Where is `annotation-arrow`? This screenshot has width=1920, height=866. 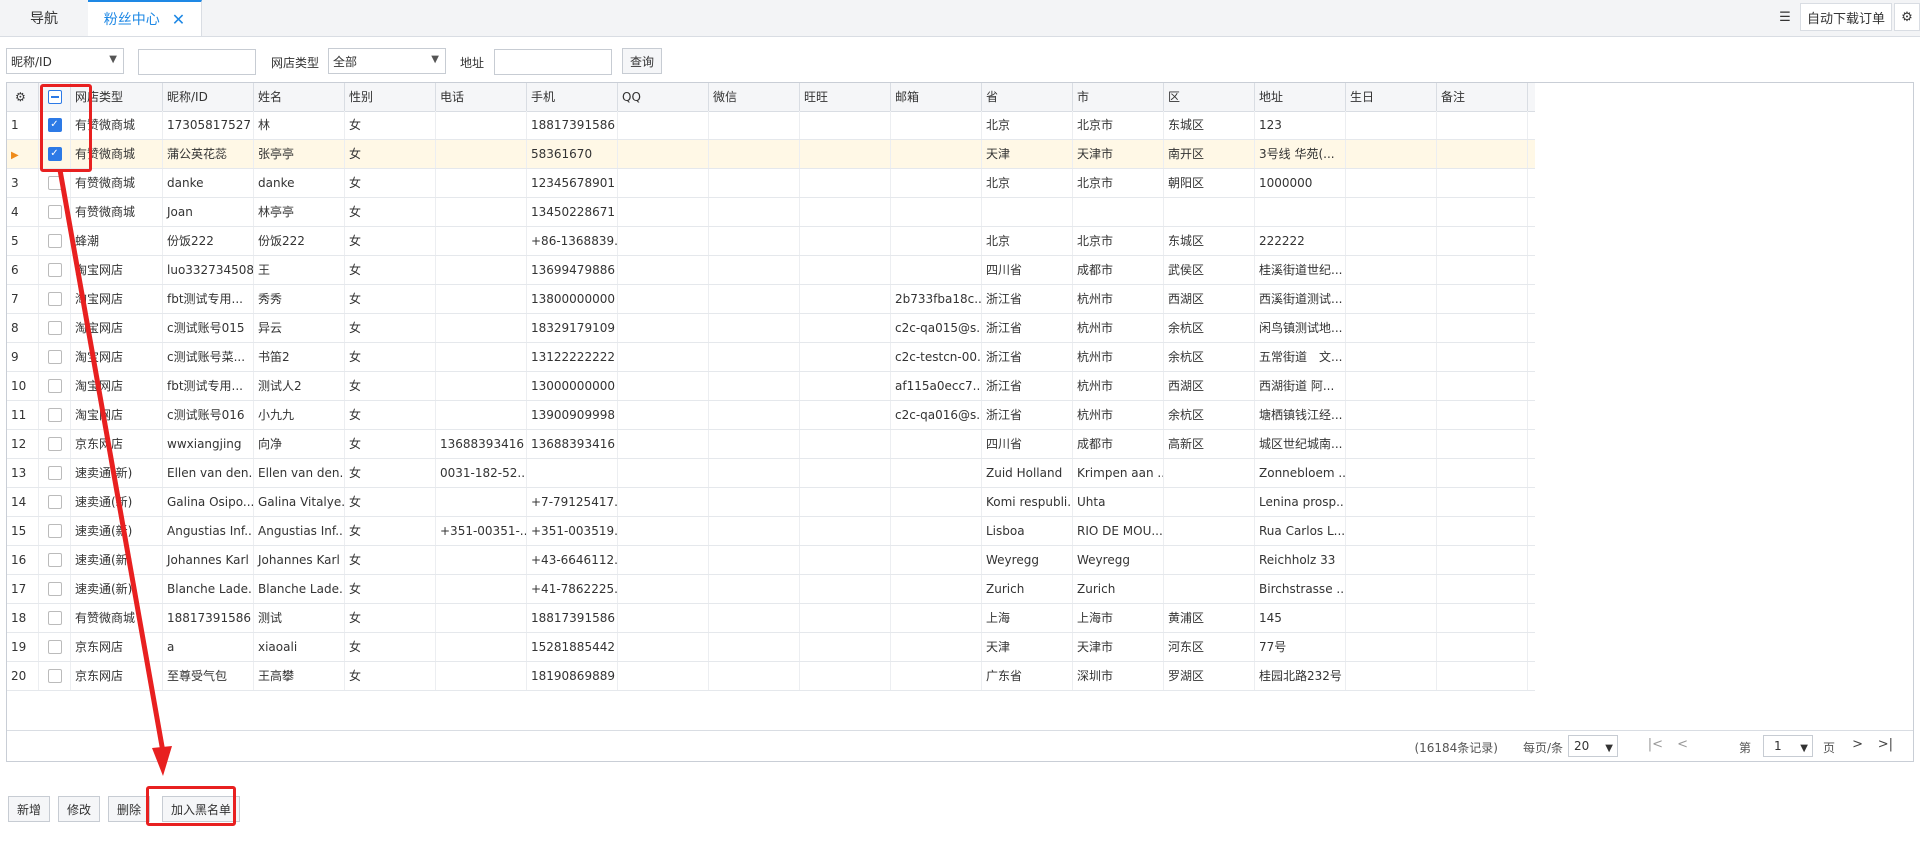
annotation-arrow is located at coordinates (114, 472).